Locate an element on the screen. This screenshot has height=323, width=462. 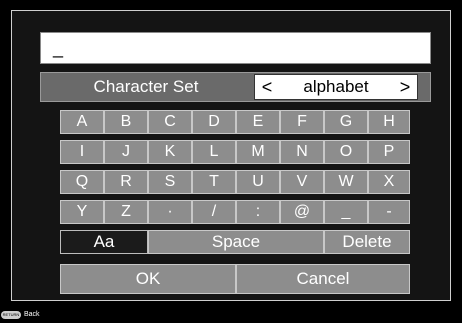
key: A is located at coordinates (82, 122).